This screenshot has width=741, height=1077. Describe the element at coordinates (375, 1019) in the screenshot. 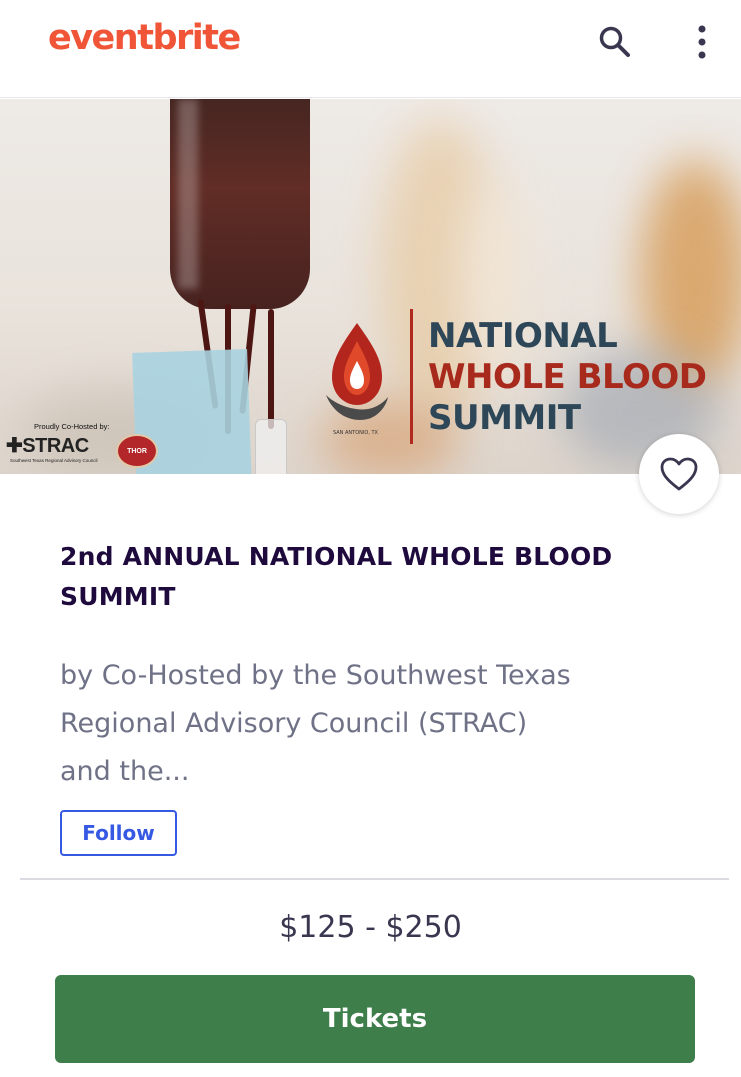

I see `tickets-button: Tickets` at that location.